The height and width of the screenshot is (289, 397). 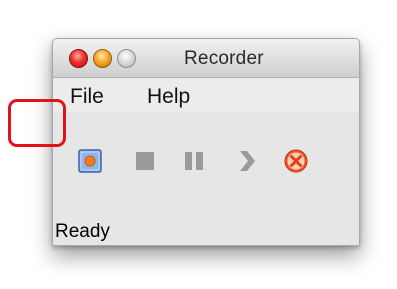 What do you see at coordinates (206, 95) in the screenshot?
I see `menu-bar: File Help` at bounding box center [206, 95].